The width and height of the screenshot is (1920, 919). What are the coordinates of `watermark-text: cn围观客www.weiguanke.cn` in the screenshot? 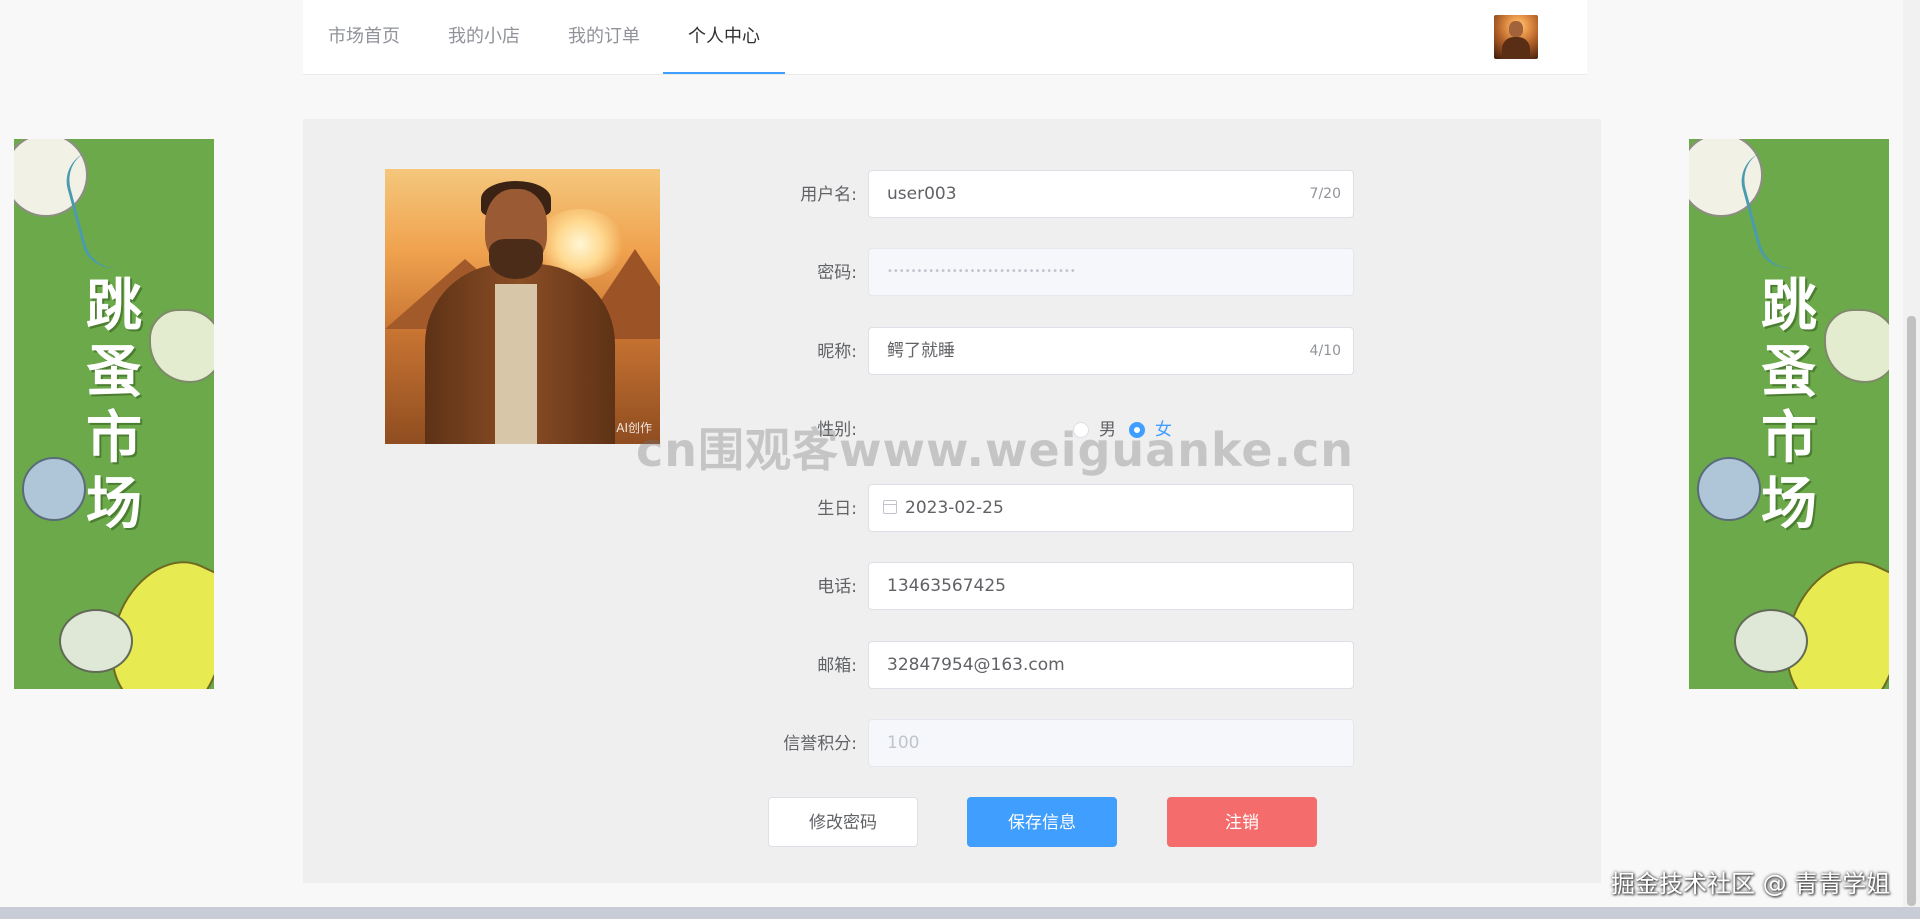 It's located at (995, 450).